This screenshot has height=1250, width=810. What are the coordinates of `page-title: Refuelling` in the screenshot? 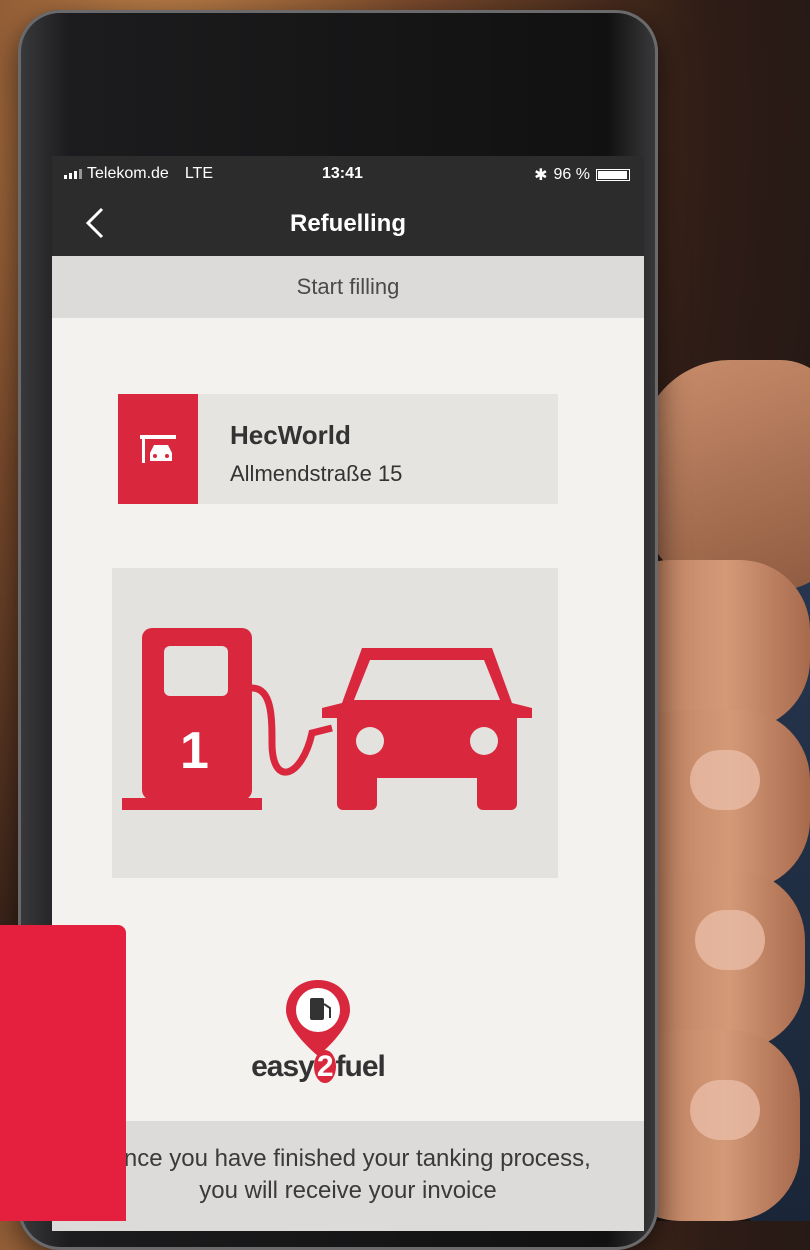 It's located at (347, 223).